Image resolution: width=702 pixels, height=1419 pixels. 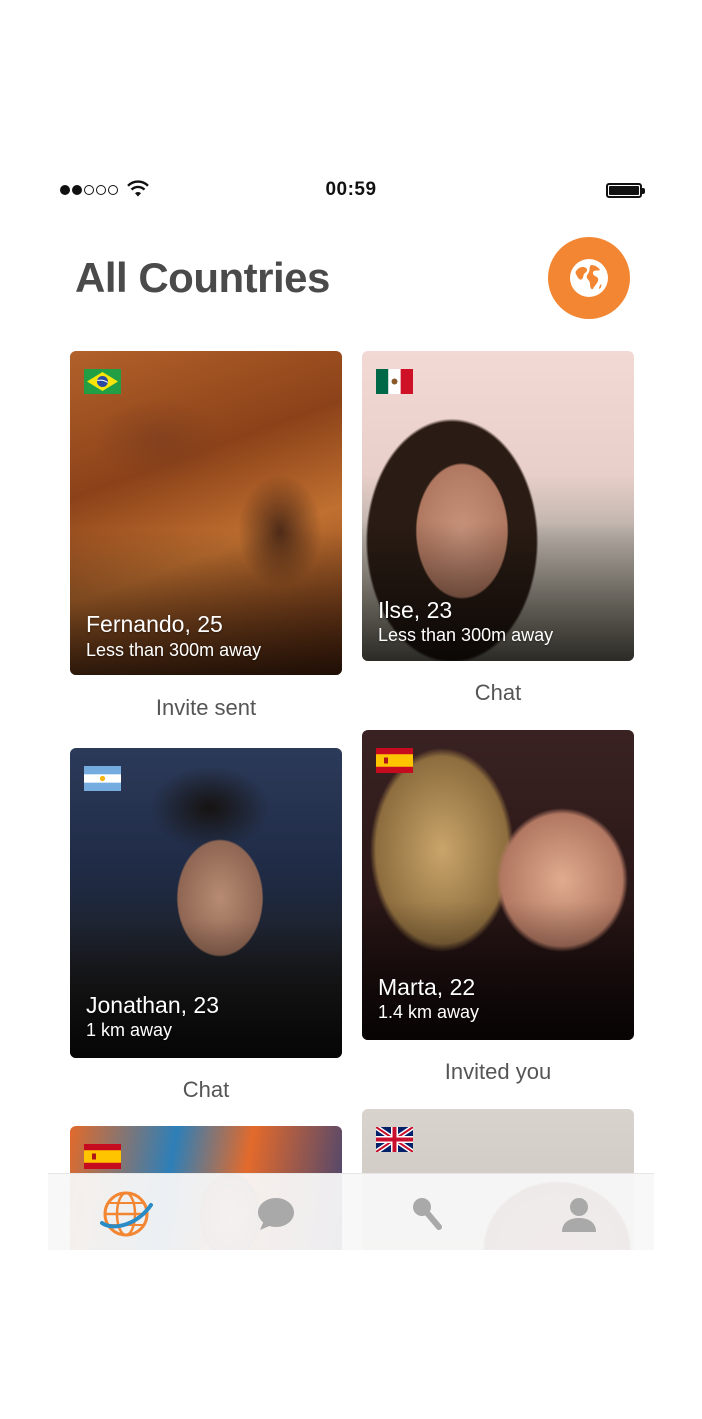 What do you see at coordinates (498, 506) in the screenshot?
I see `profile-card-ilse: Ilse, 23 Less than 300m away` at bounding box center [498, 506].